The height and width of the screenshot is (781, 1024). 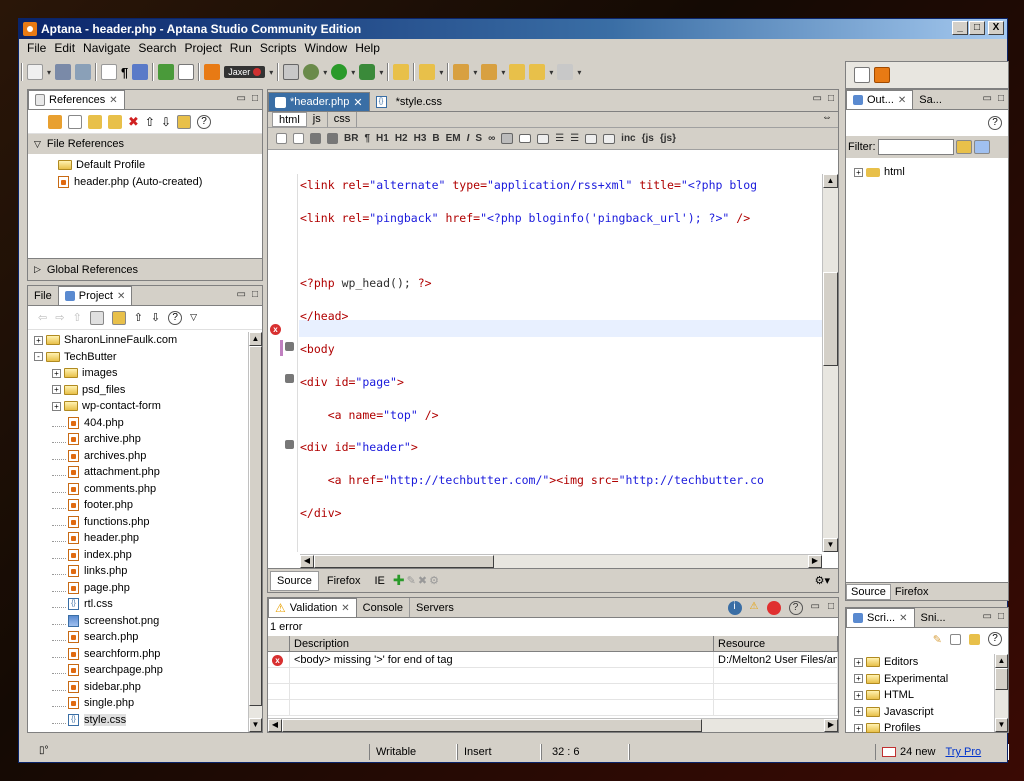 What do you see at coordinates (401, 138) in the screenshot?
I see `h2-button: H2` at bounding box center [401, 138].